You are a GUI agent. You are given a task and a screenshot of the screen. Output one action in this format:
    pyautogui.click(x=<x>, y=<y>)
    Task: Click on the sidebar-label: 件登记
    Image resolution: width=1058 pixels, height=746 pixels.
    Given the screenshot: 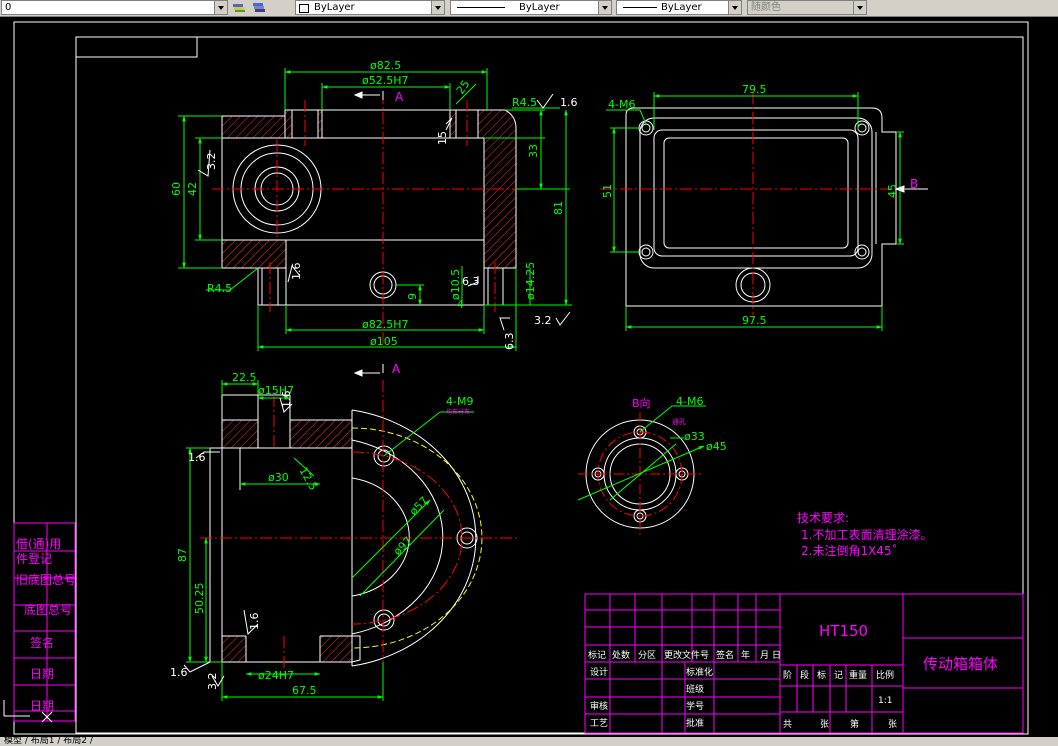 What is the action you would take?
    pyautogui.click(x=34, y=558)
    